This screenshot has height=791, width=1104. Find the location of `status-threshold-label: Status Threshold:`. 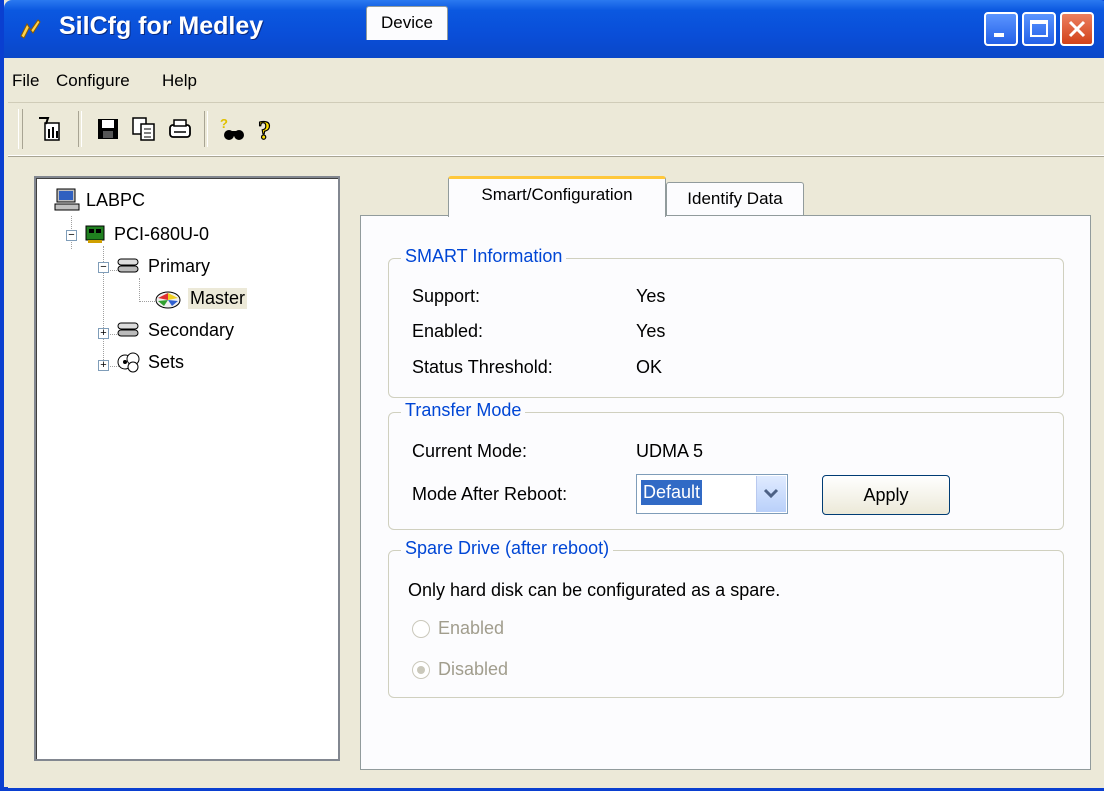

status-threshold-label: Status Threshold: is located at coordinates (482, 367).